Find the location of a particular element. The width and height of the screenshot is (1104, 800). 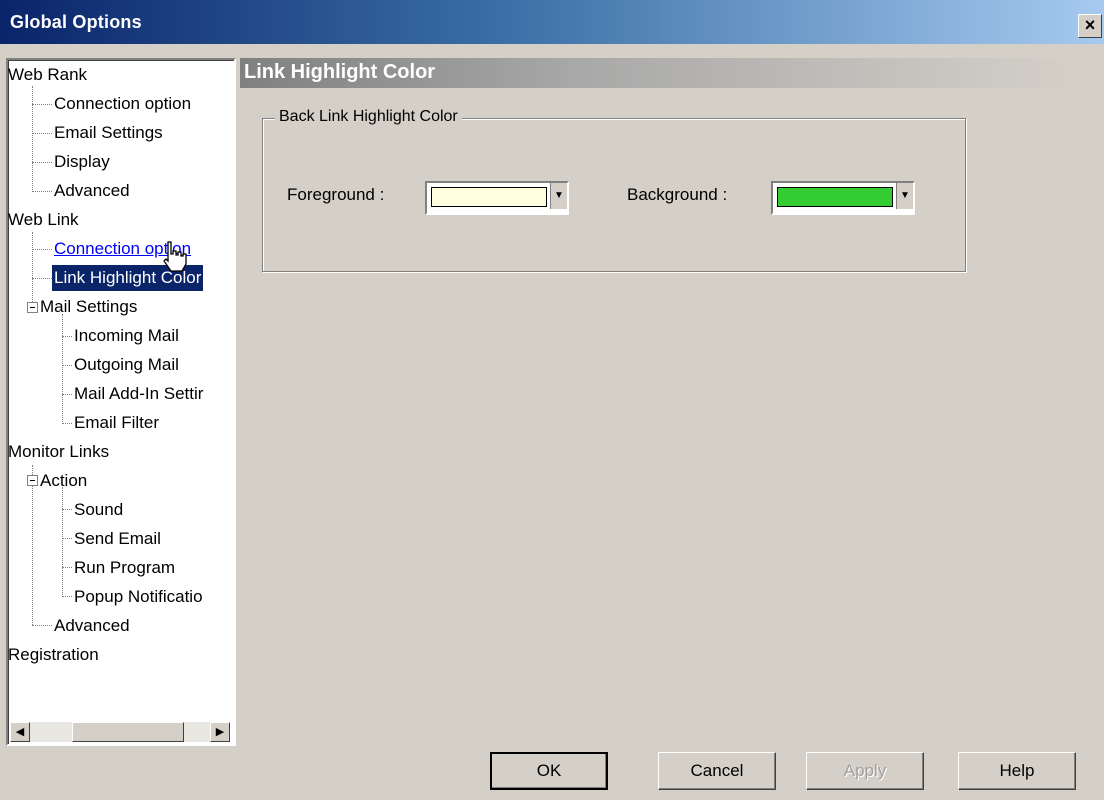

foreground-label: Foreground : is located at coordinates (336, 194).